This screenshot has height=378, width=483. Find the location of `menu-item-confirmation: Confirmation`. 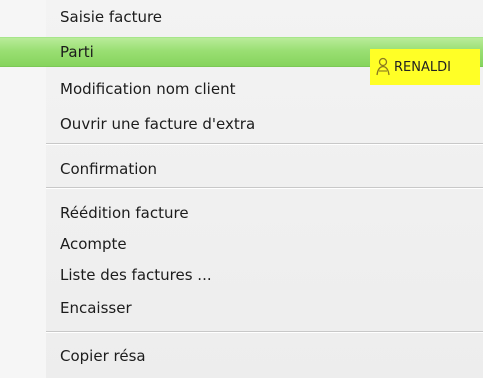

menu-item-confirmation: Confirmation is located at coordinates (241, 169).